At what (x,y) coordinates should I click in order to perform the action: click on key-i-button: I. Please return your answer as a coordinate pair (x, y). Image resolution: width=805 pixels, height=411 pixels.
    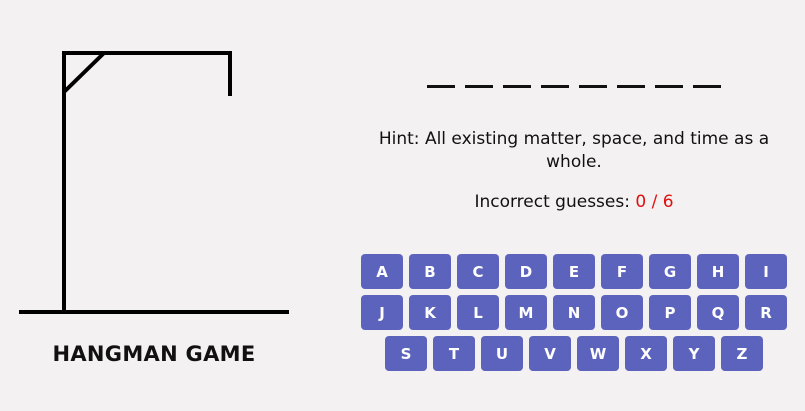
    Looking at the image, I should click on (766, 271).